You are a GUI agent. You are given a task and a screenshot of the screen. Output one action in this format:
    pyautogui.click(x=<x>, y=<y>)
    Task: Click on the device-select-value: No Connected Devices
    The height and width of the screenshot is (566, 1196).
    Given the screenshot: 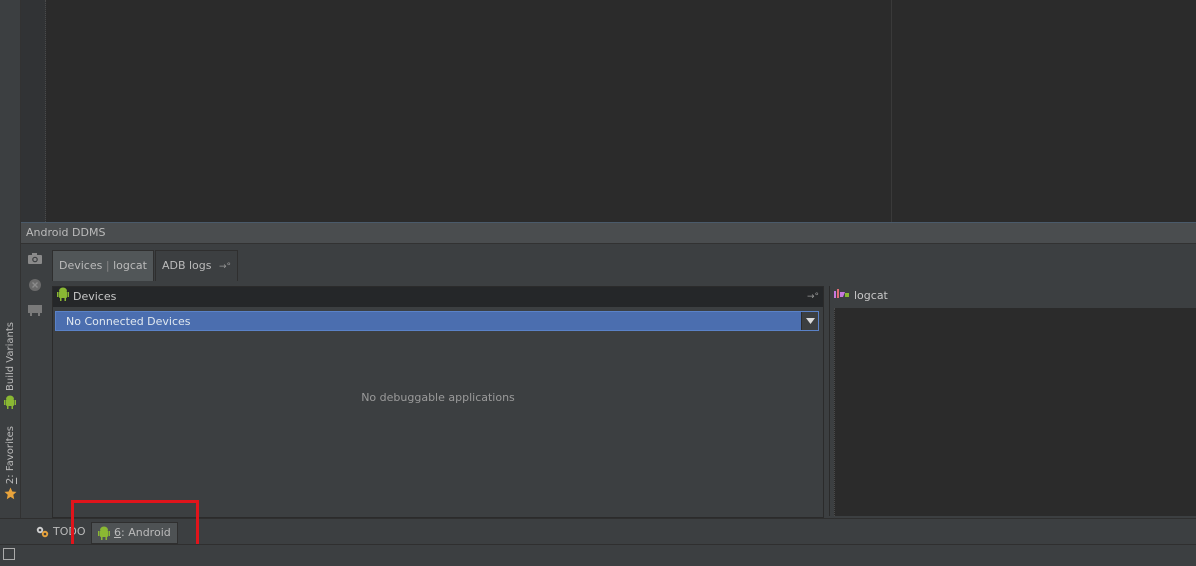 What is the action you would take?
    pyautogui.click(x=128, y=321)
    